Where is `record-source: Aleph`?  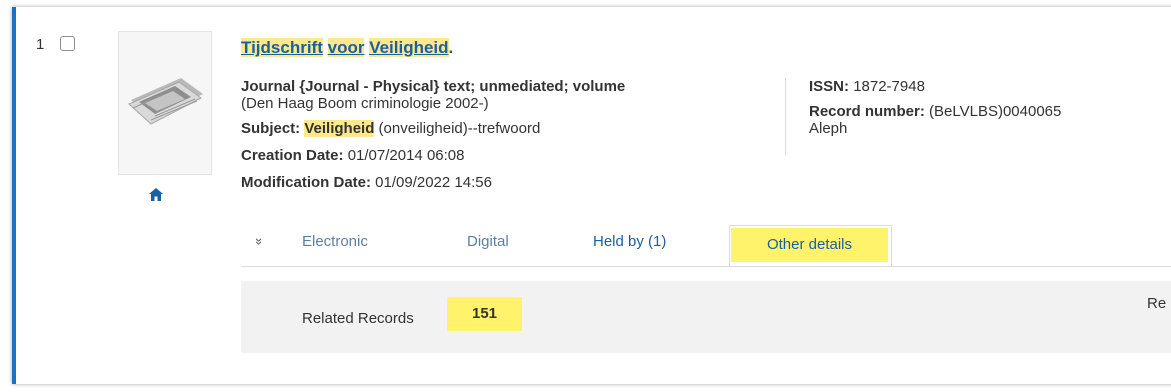
record-source: Aleph is located at coordinates (828, 128).